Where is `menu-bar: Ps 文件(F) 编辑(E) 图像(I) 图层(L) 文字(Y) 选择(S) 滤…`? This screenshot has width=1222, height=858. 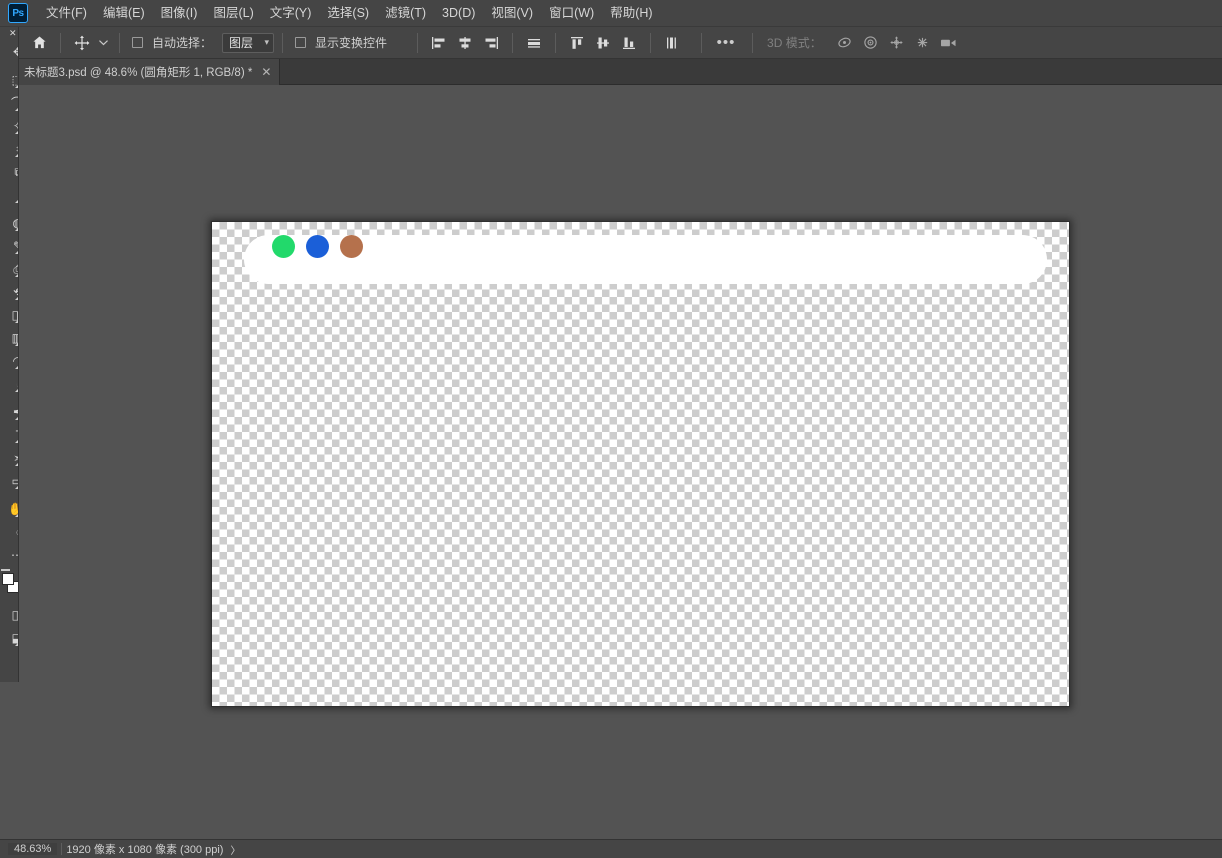
menu-bar: Ps 文件(F) 编辑(E) 图像(I) 图层(L) 文字(Y) 选择(S) 滤… is located at coordinates (611, 13).